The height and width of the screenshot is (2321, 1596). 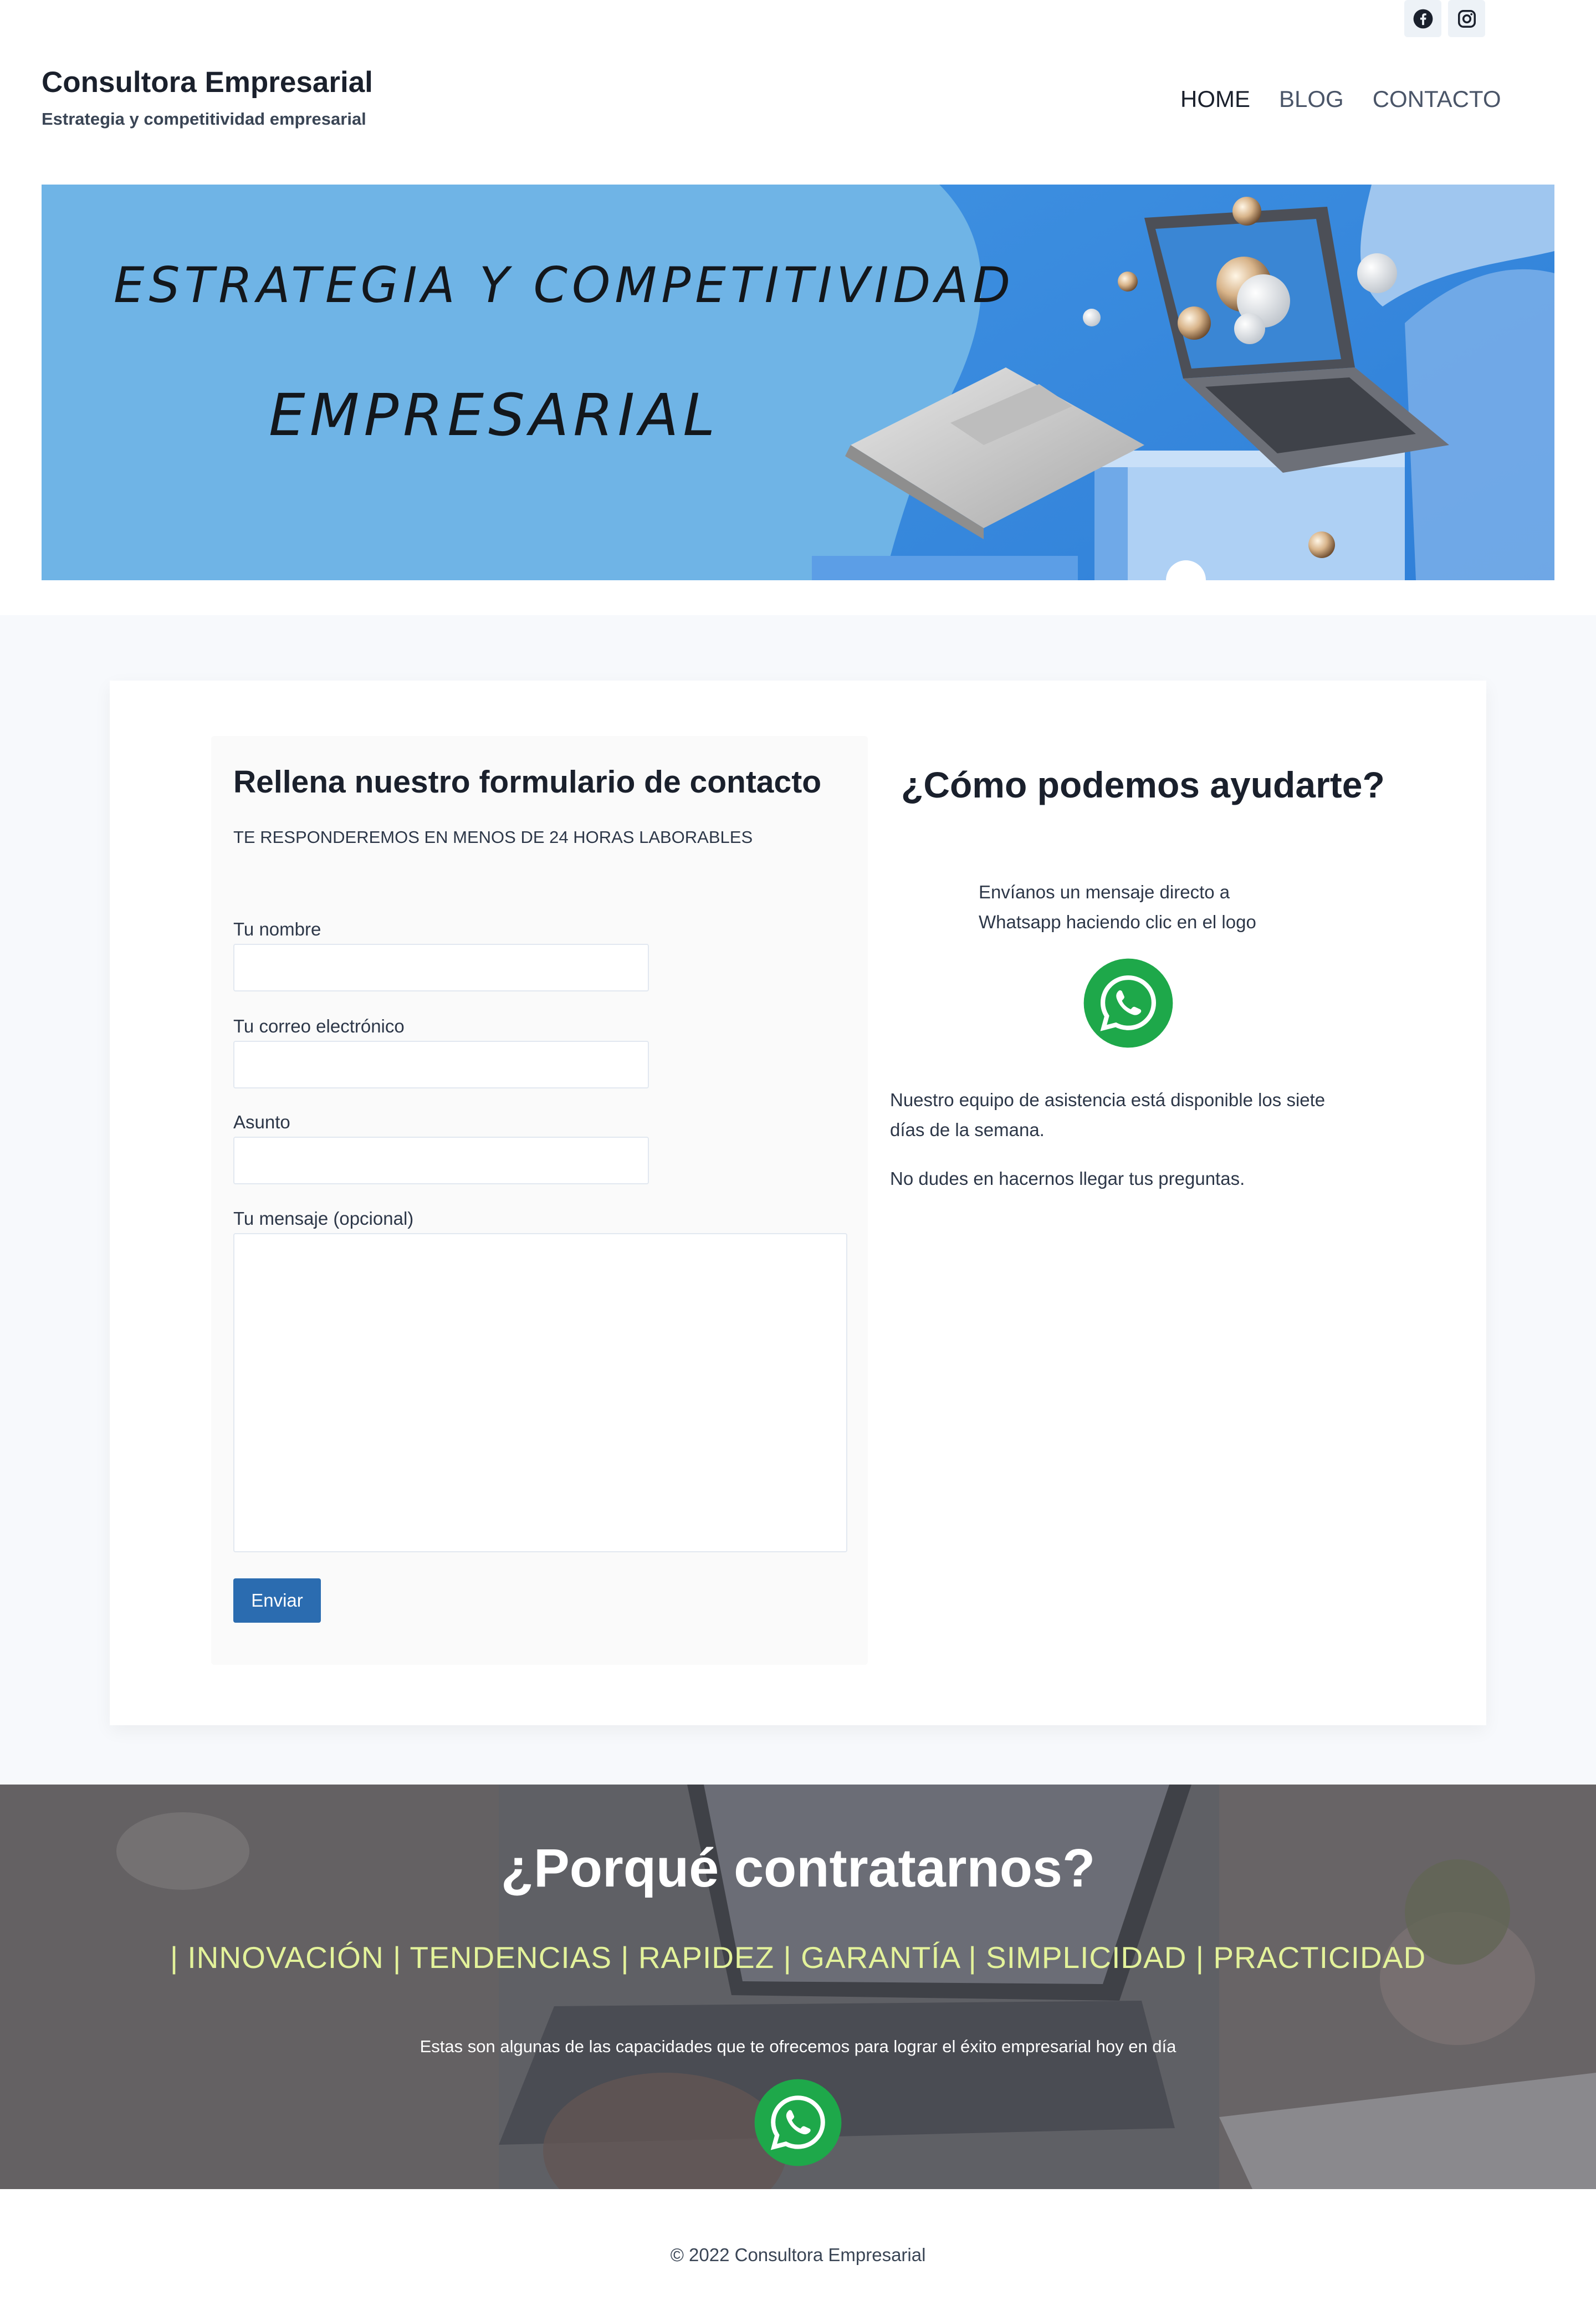 I want to click on hero-heading-line1: ESTRATEGIA Y COMPETITIVIDAD, so click(x=564, y=285).